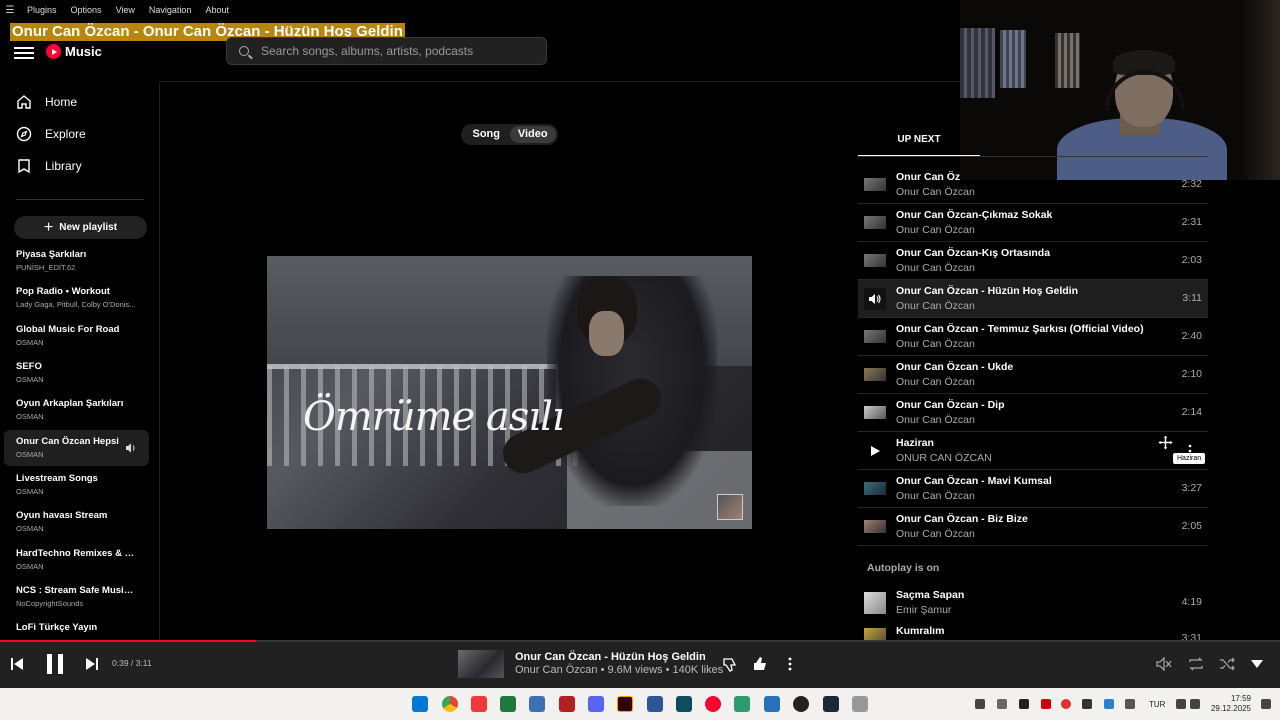 This screenshot has width=1280, height=720. Describe the element at coordinates (420, 704) in the screenshot. I see `windows-start-icon` at that location.